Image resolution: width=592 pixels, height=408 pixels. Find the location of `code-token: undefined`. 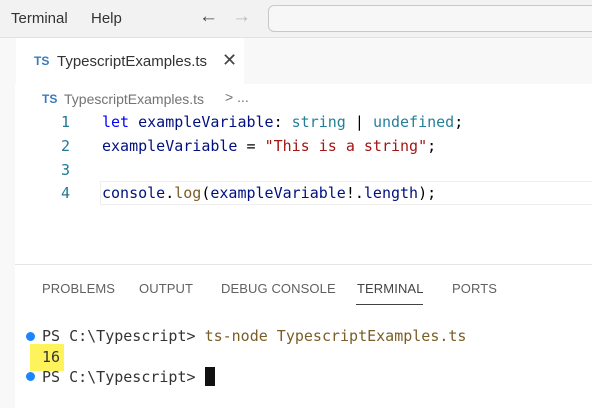

code-token: undefined is located at coordinates (413, 122).